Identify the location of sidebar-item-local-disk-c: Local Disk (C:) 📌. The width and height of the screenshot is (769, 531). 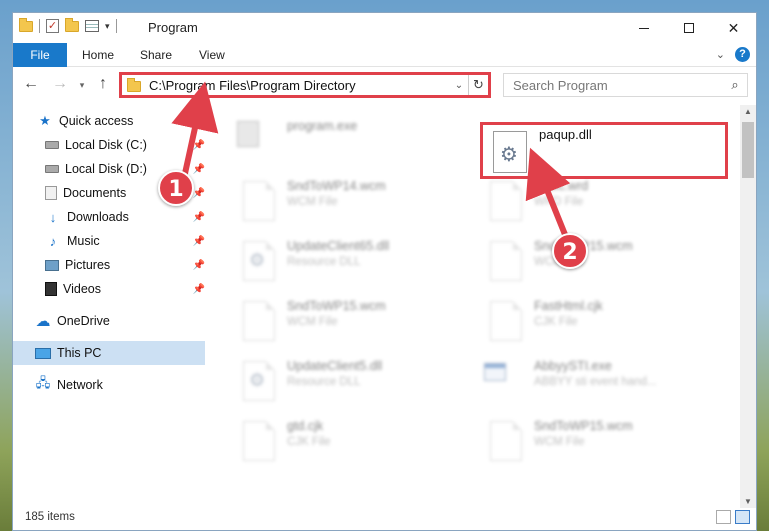
(109, 145).